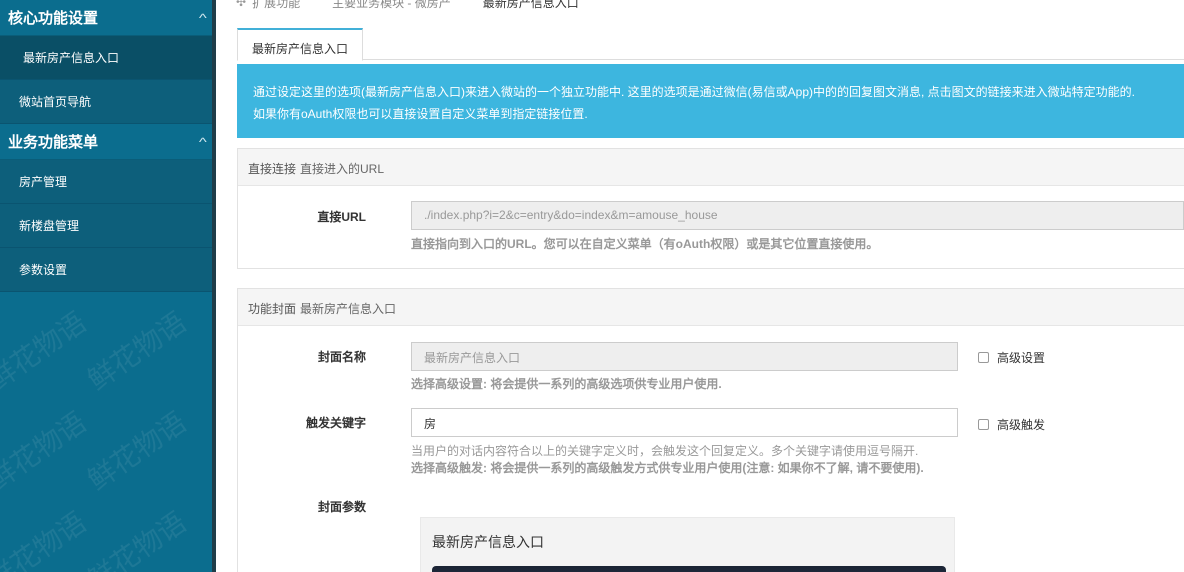 The height and width of the screenshot is (572, 1184). I want to click on sidebar-item-house-management: 房产管理, so click(108, 182).